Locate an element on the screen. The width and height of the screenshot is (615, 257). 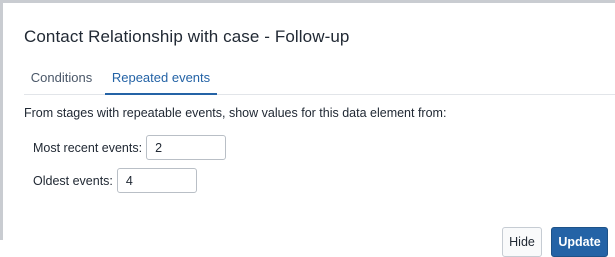
tab-bar: Conditions Repeated events is located at coordinates (319, 79).